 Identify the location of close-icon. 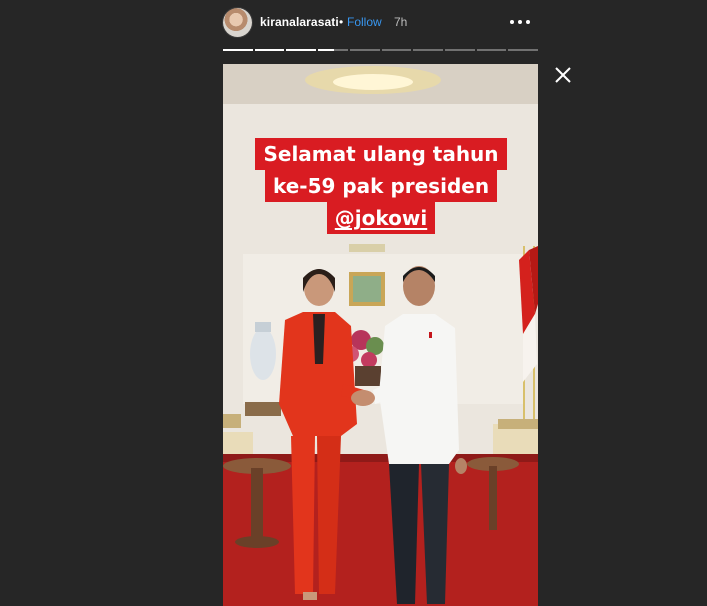
(563, 75).